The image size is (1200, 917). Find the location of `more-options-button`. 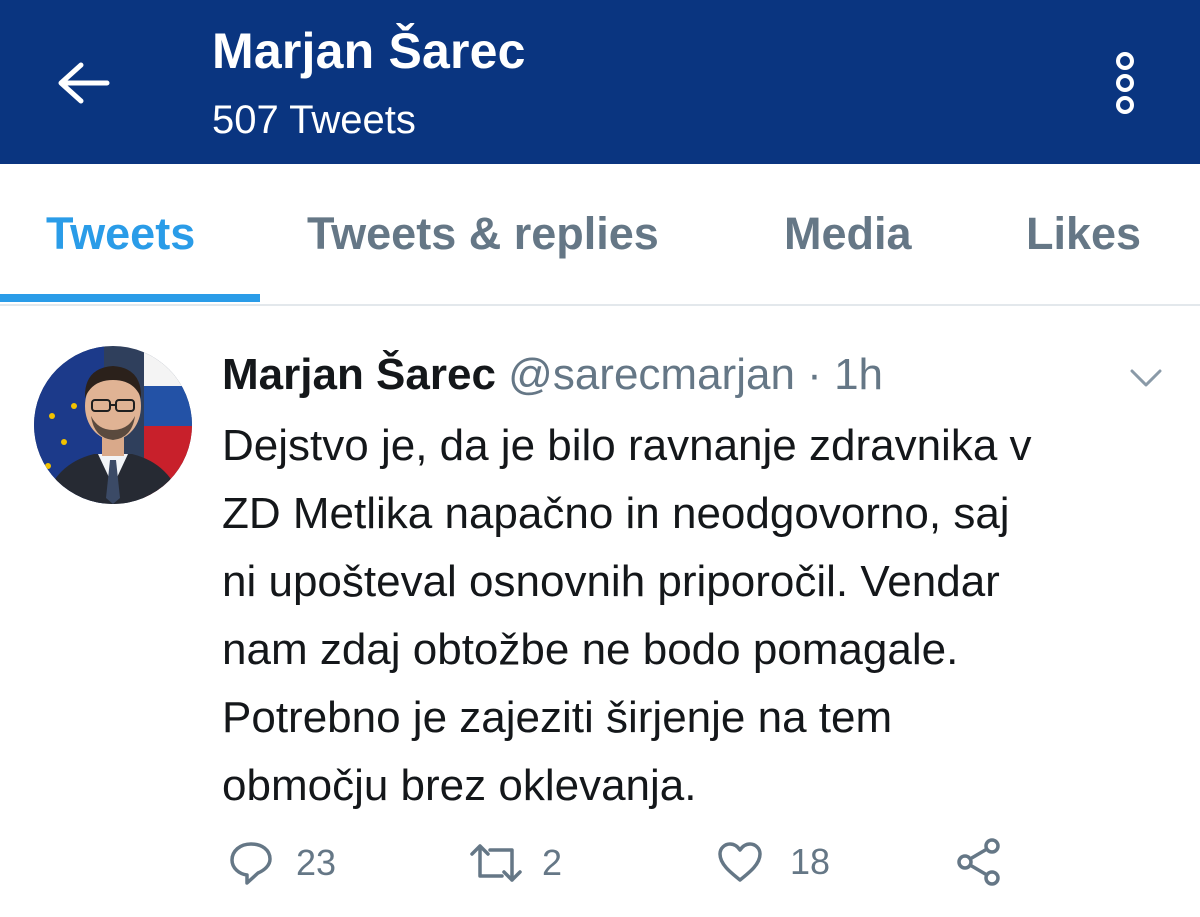

more-options-button is located at coordinates (1125, 83).